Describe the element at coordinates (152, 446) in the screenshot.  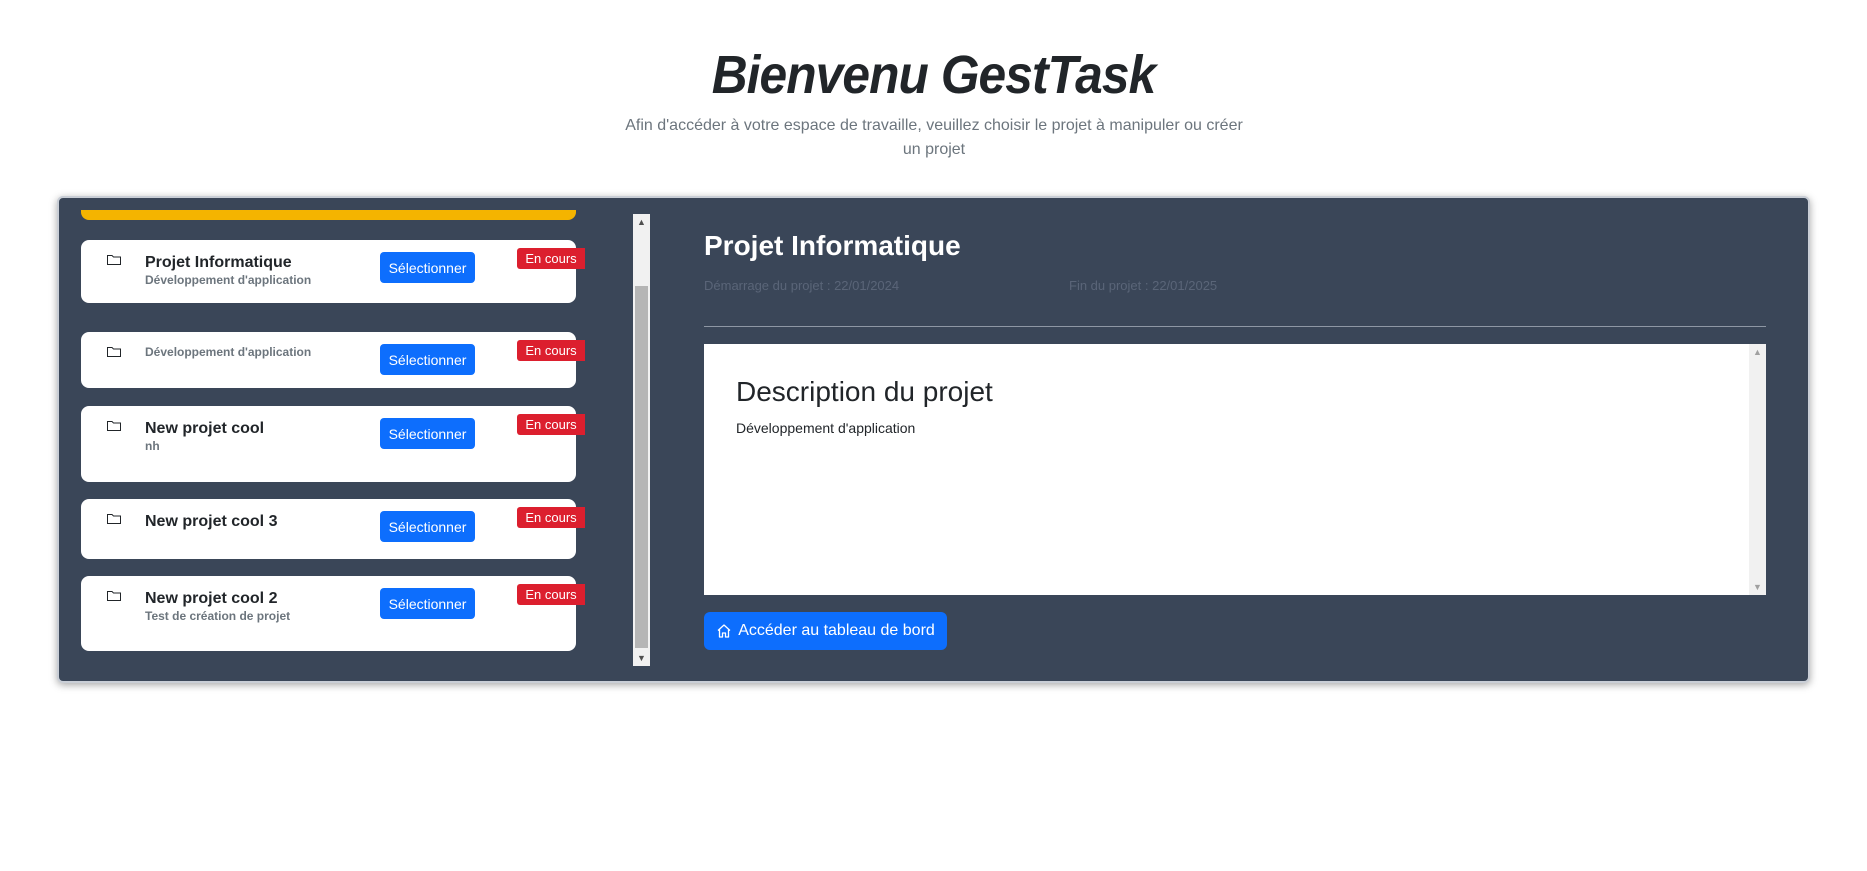
I see `project-description: nh` at that location.